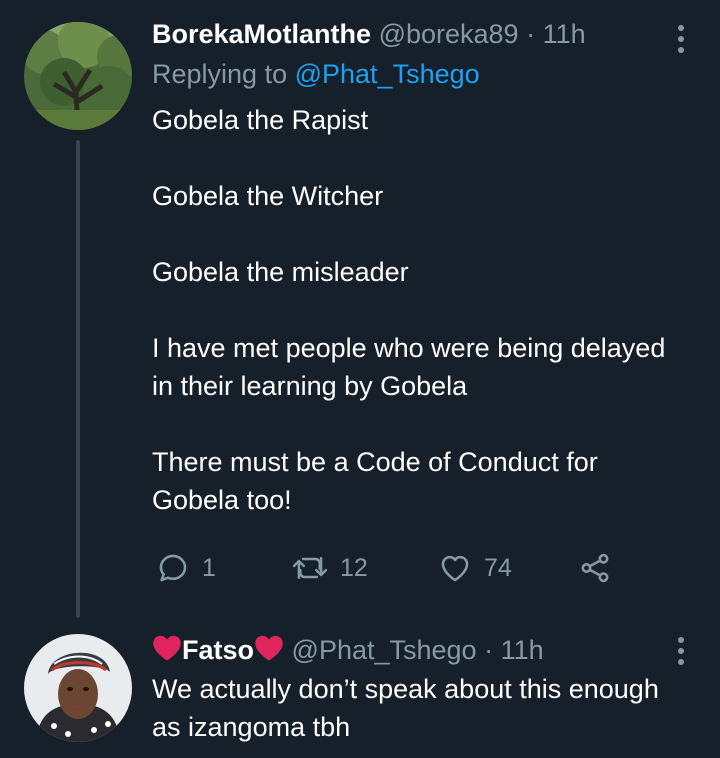  Describe the element at coordinates (384, 650) in the screenshot. I see `user-handle: @Phat_Tshego` at that location.